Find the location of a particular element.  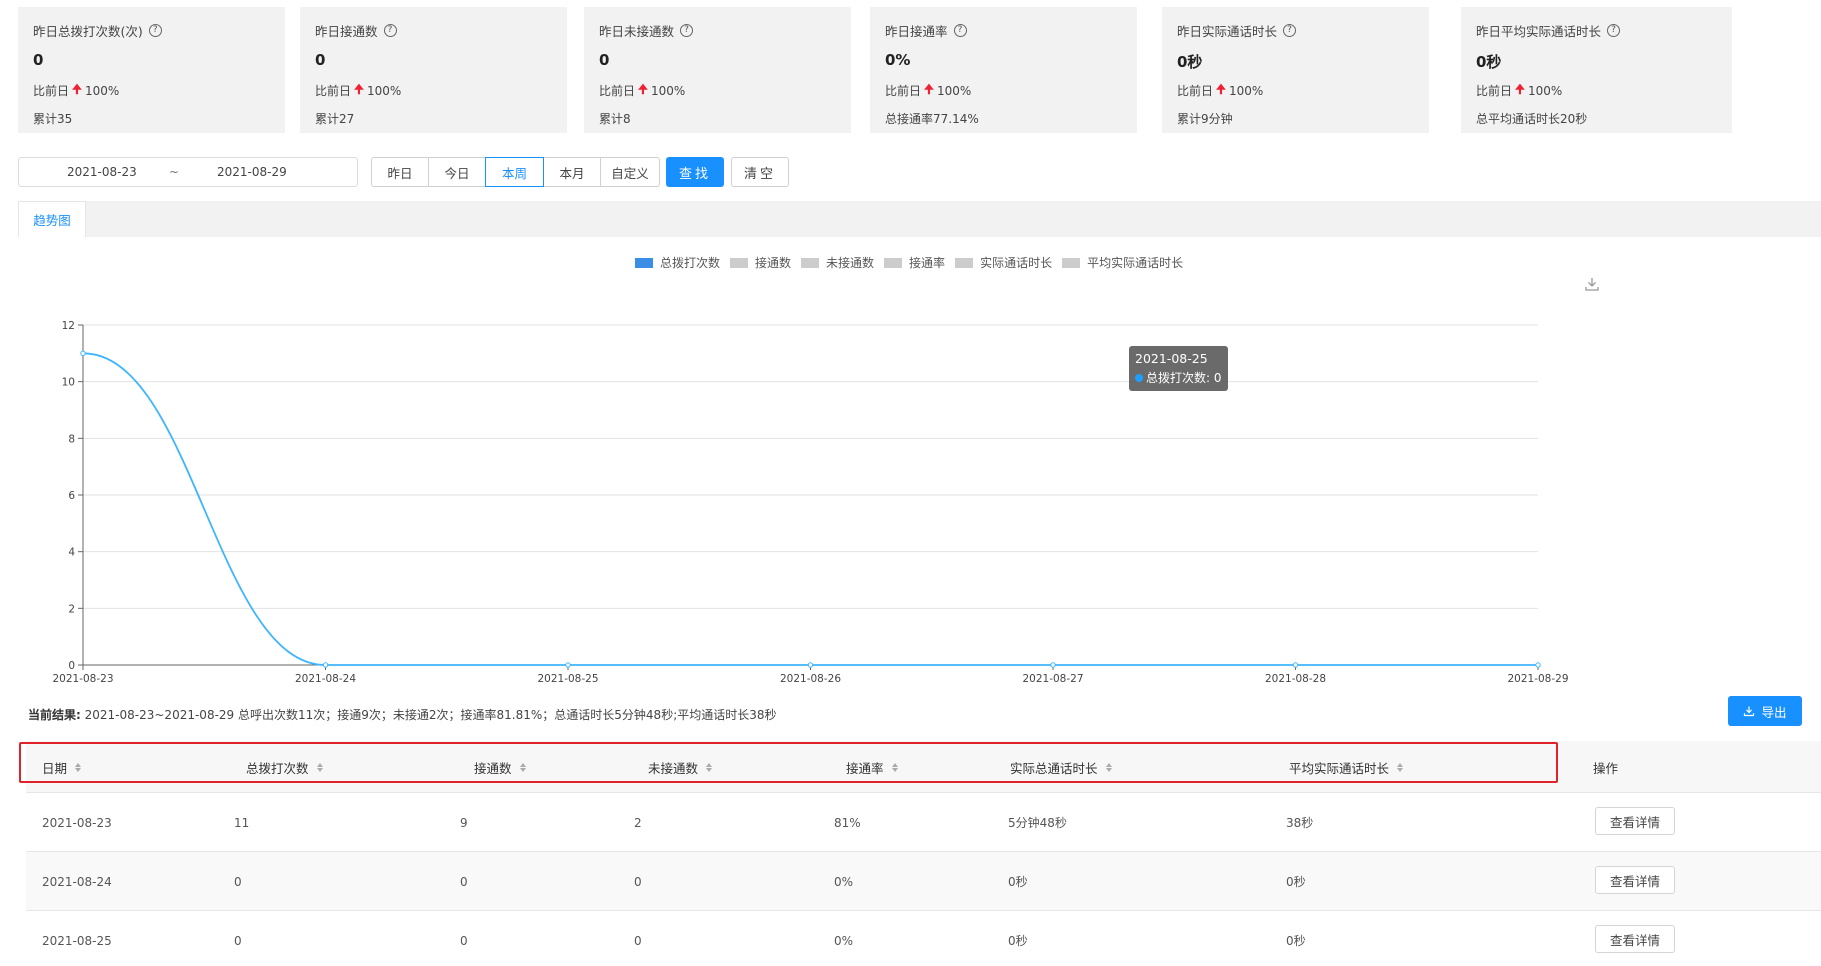

start-date: 2021-08-23 is located at coordinates (102, 172).